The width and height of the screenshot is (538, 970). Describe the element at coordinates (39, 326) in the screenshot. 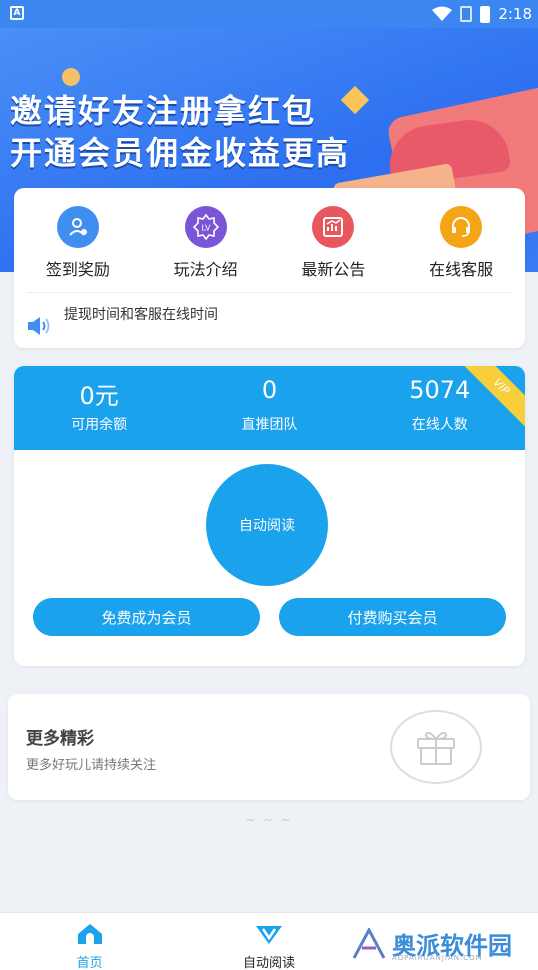

I see `speaker-icon` at that location.